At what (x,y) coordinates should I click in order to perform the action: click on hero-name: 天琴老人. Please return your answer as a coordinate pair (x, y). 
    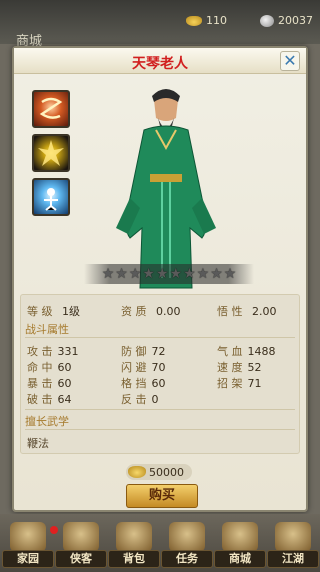
    Looking at the image, I should click on (160, 64).